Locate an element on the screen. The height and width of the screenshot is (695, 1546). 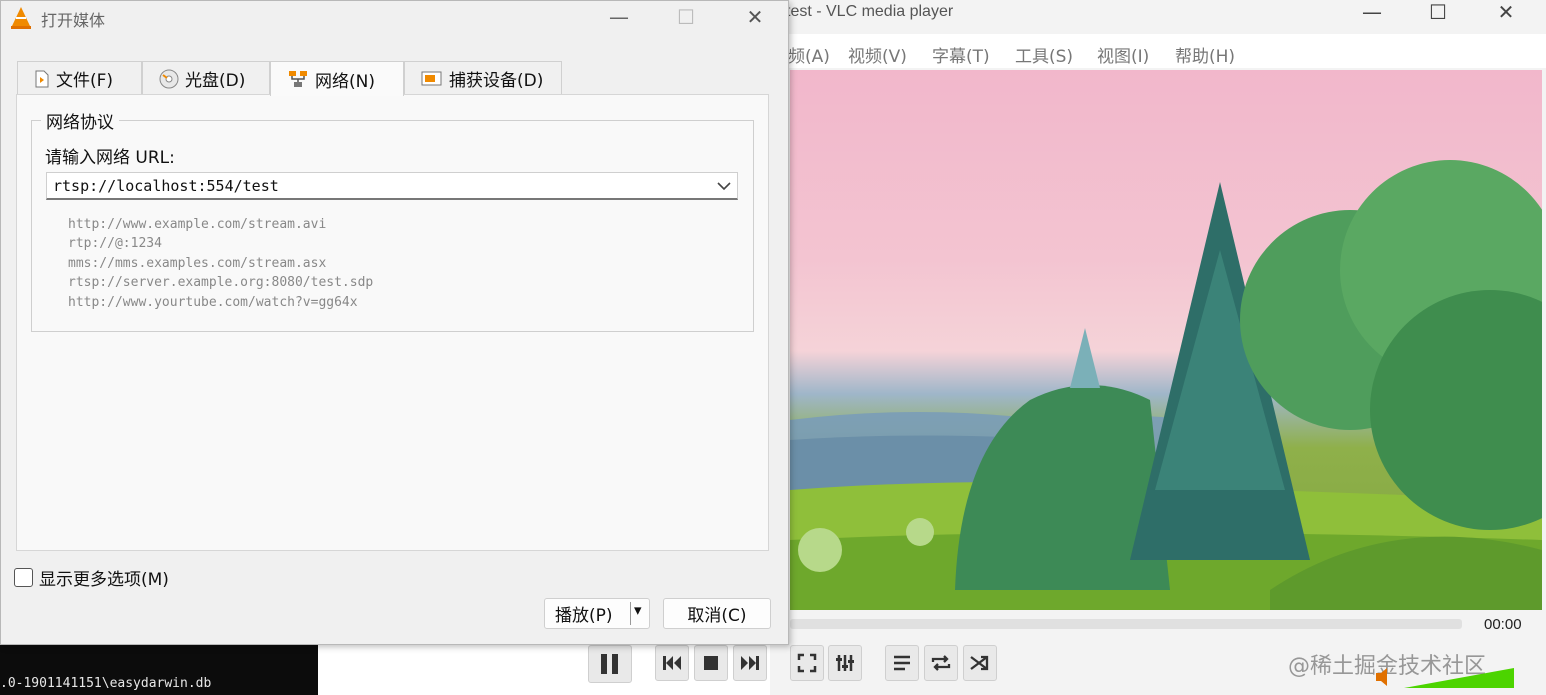
vlc-menubar: 频(A) 视频(V) 字幕(T) 工具(S) 视图(I) 帮助(H) is located at coordinates (1158, 51).